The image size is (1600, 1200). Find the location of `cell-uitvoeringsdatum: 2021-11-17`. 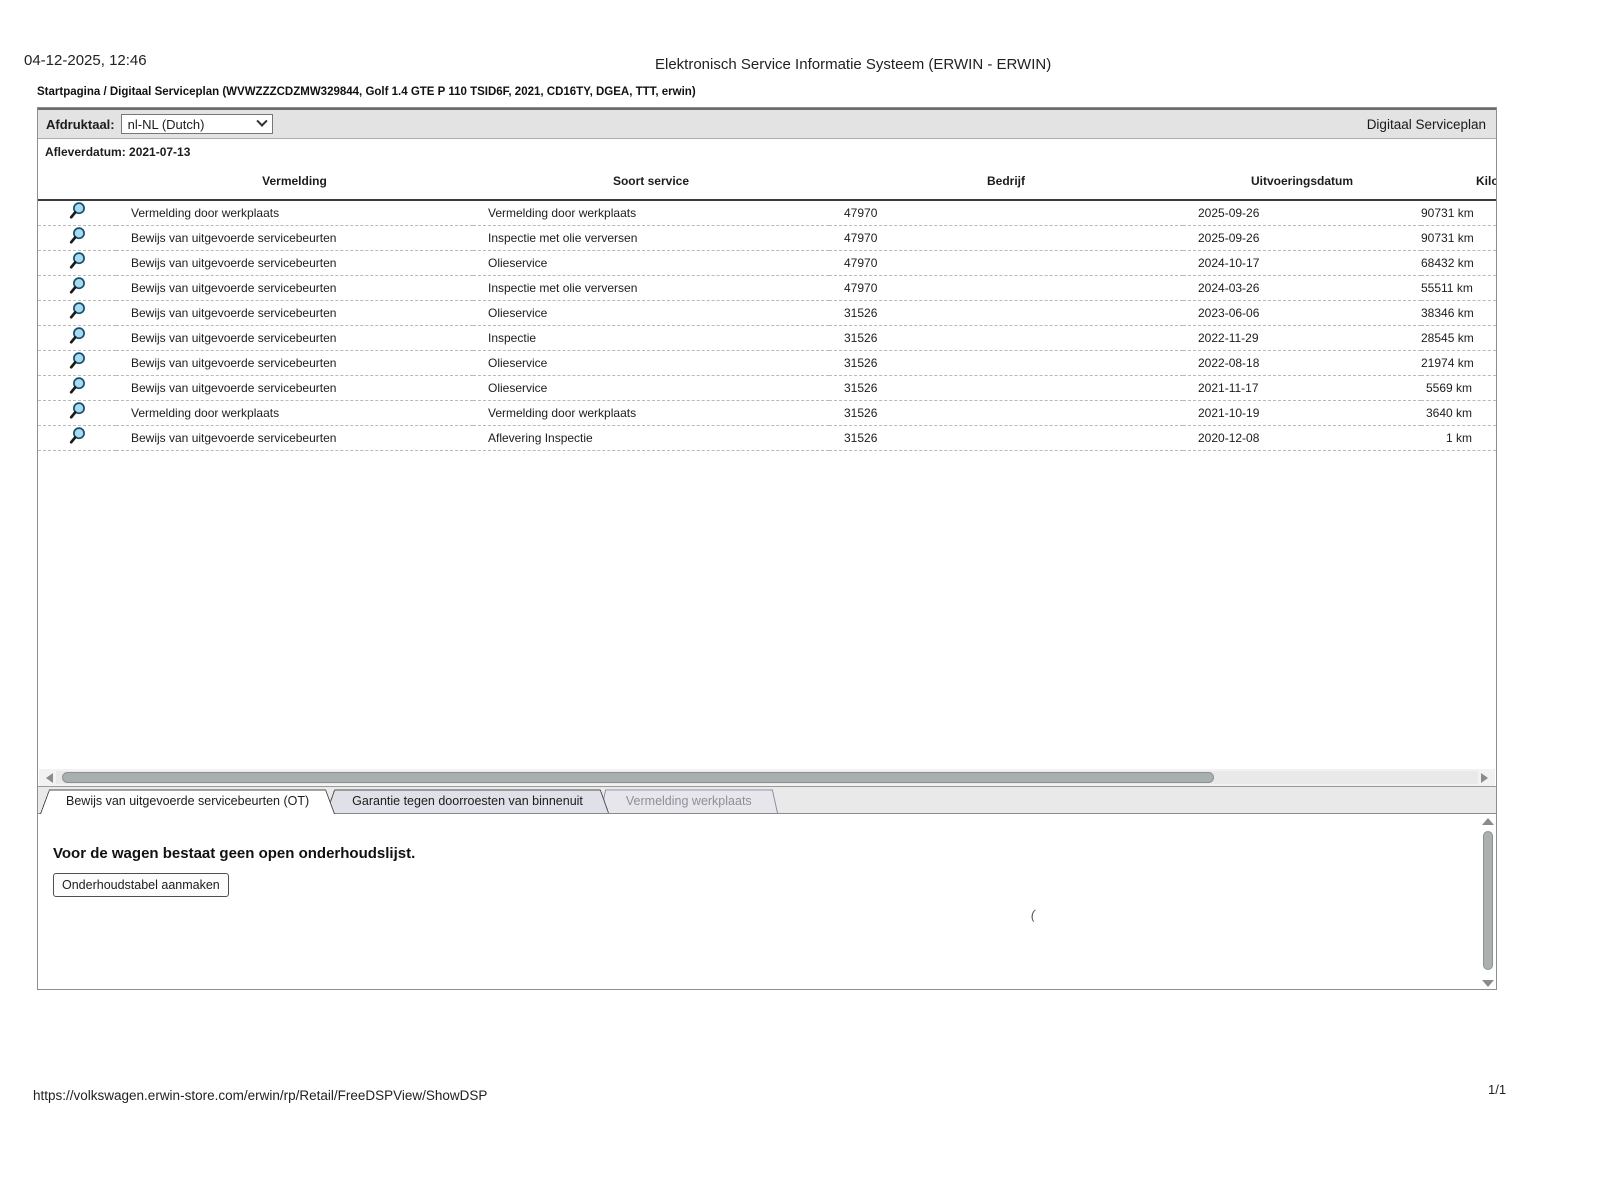

cell-uitvoeringsdatum: 2021-11-17 is located at coordinates (1302, 388).